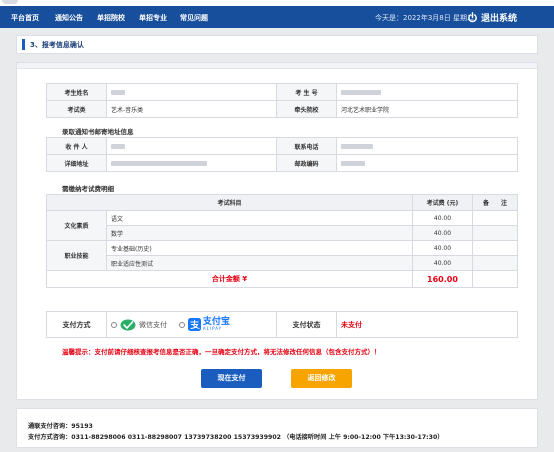 Image resolution: width=554 pixels, height=452 pixels. I want to click on total-amount: 160.00, so click(442, 279).